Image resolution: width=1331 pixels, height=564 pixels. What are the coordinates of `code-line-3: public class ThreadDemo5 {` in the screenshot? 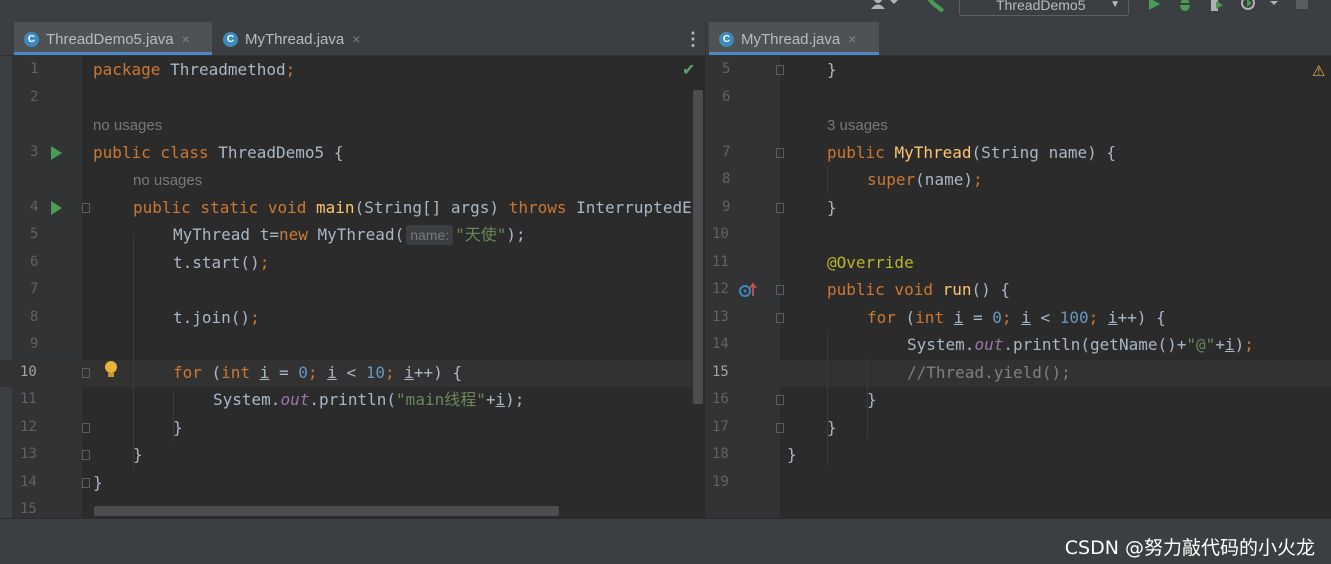 It's located at (218, 152).